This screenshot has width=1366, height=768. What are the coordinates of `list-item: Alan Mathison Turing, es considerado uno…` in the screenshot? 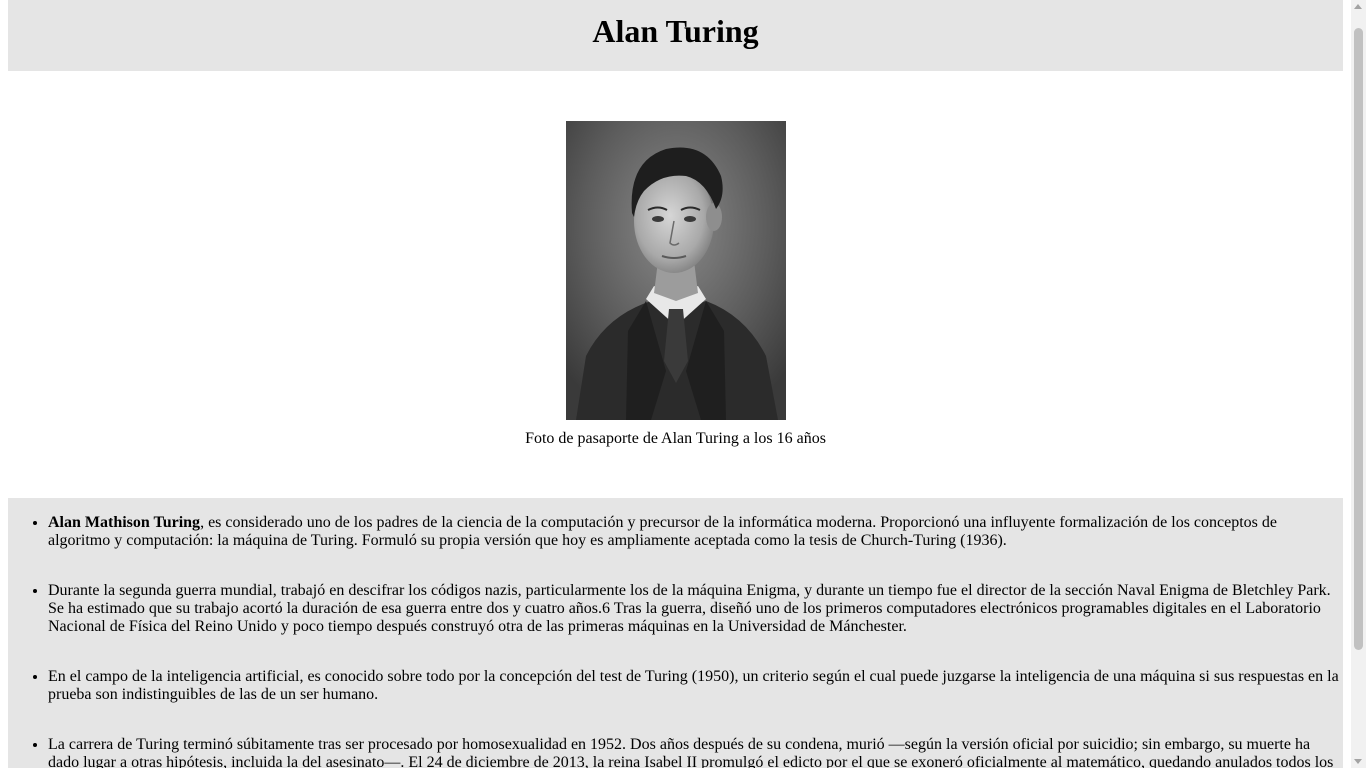 It's located at (695, 532).